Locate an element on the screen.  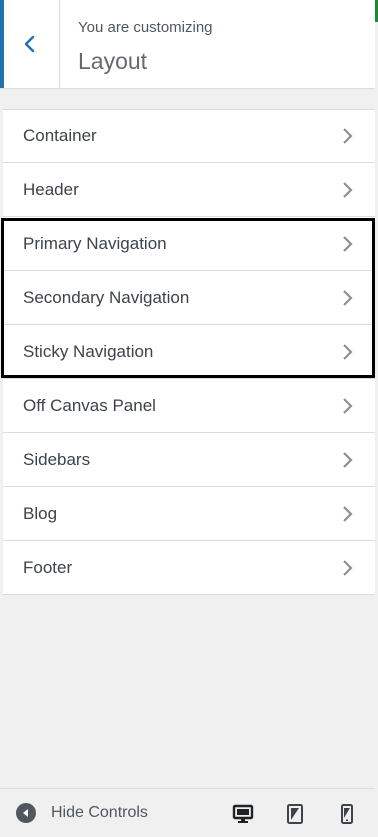
section-item-footer: Footer is located at coordinates (189, 568).